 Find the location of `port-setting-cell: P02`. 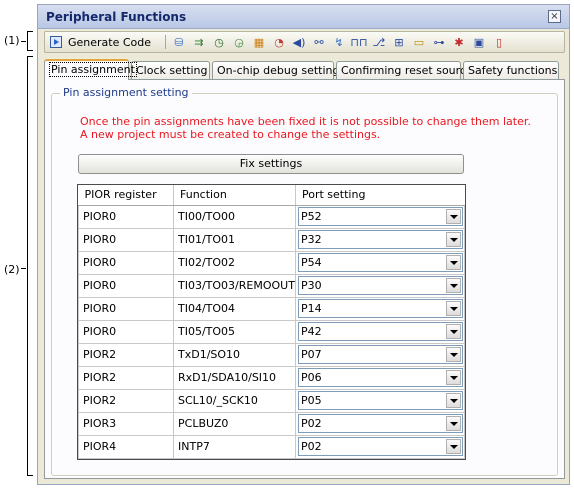

port-setting-cell: P02 is located at coordinates (380, 446).